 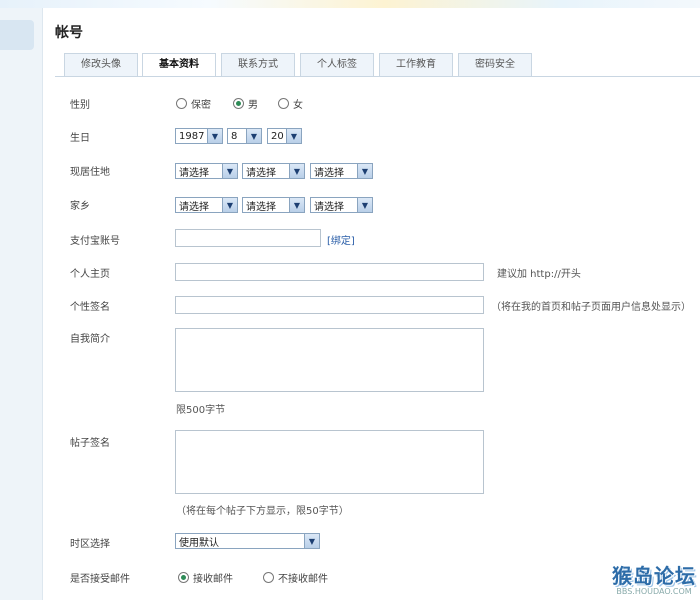 What do you see at coordinates (329, 462) in the screenshot?
I see `post-signature-textarea` at bounding box center [329, 462].